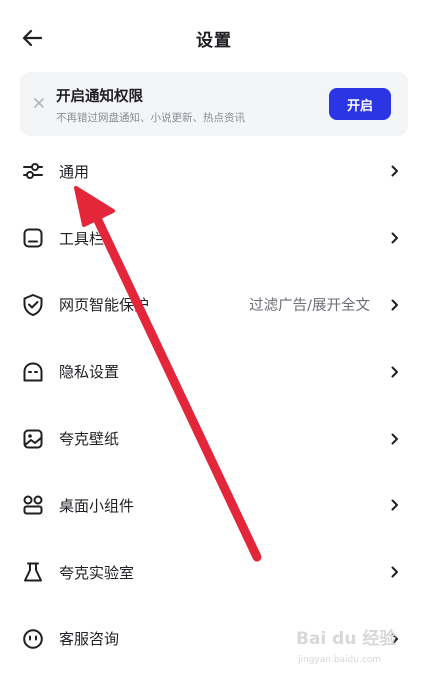 This screenshot has height=678, width=428. Describe the element at coordinates (33, 305) in the screenshot. I see `shield-check-icon` at that location.